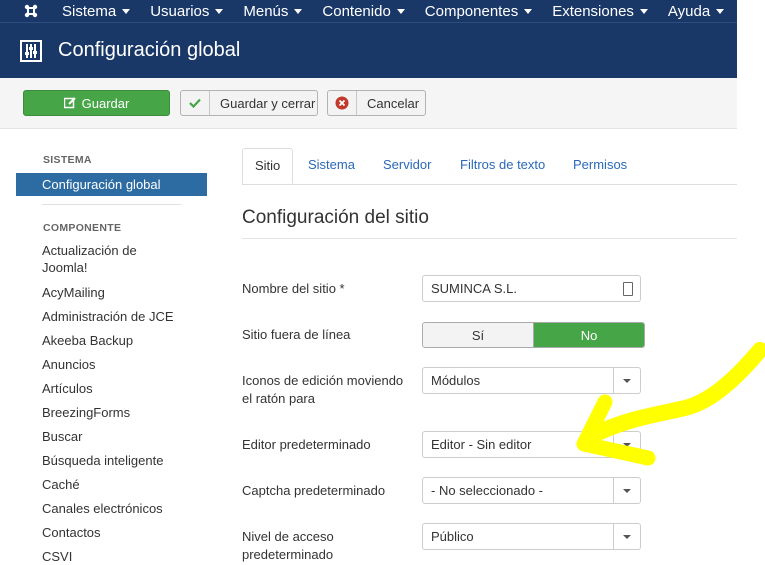 The width and height of the screenshot is (765, 565). I want to click on tab-sistema: Sistema, so click(331, 166).